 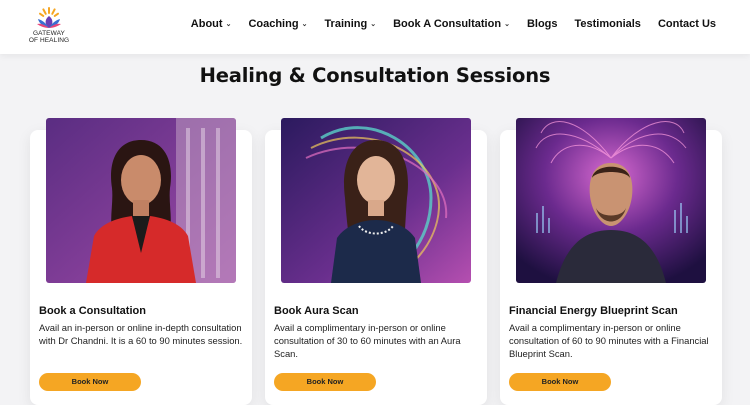 I want to click on nav-label: Book A Consultation, so click(x=447, y=24).